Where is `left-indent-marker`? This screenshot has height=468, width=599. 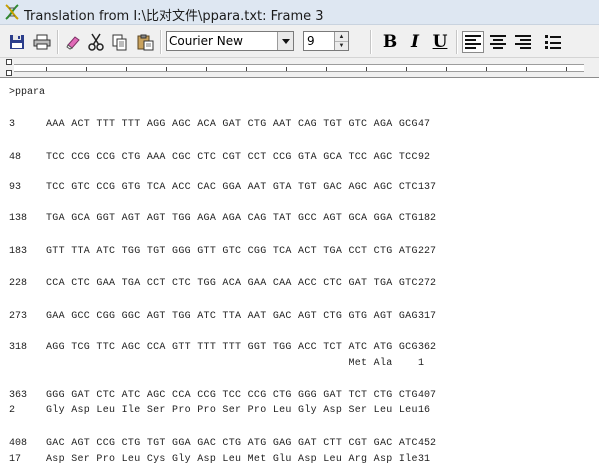 left-indent-marker is located at coordinates (9, 73).